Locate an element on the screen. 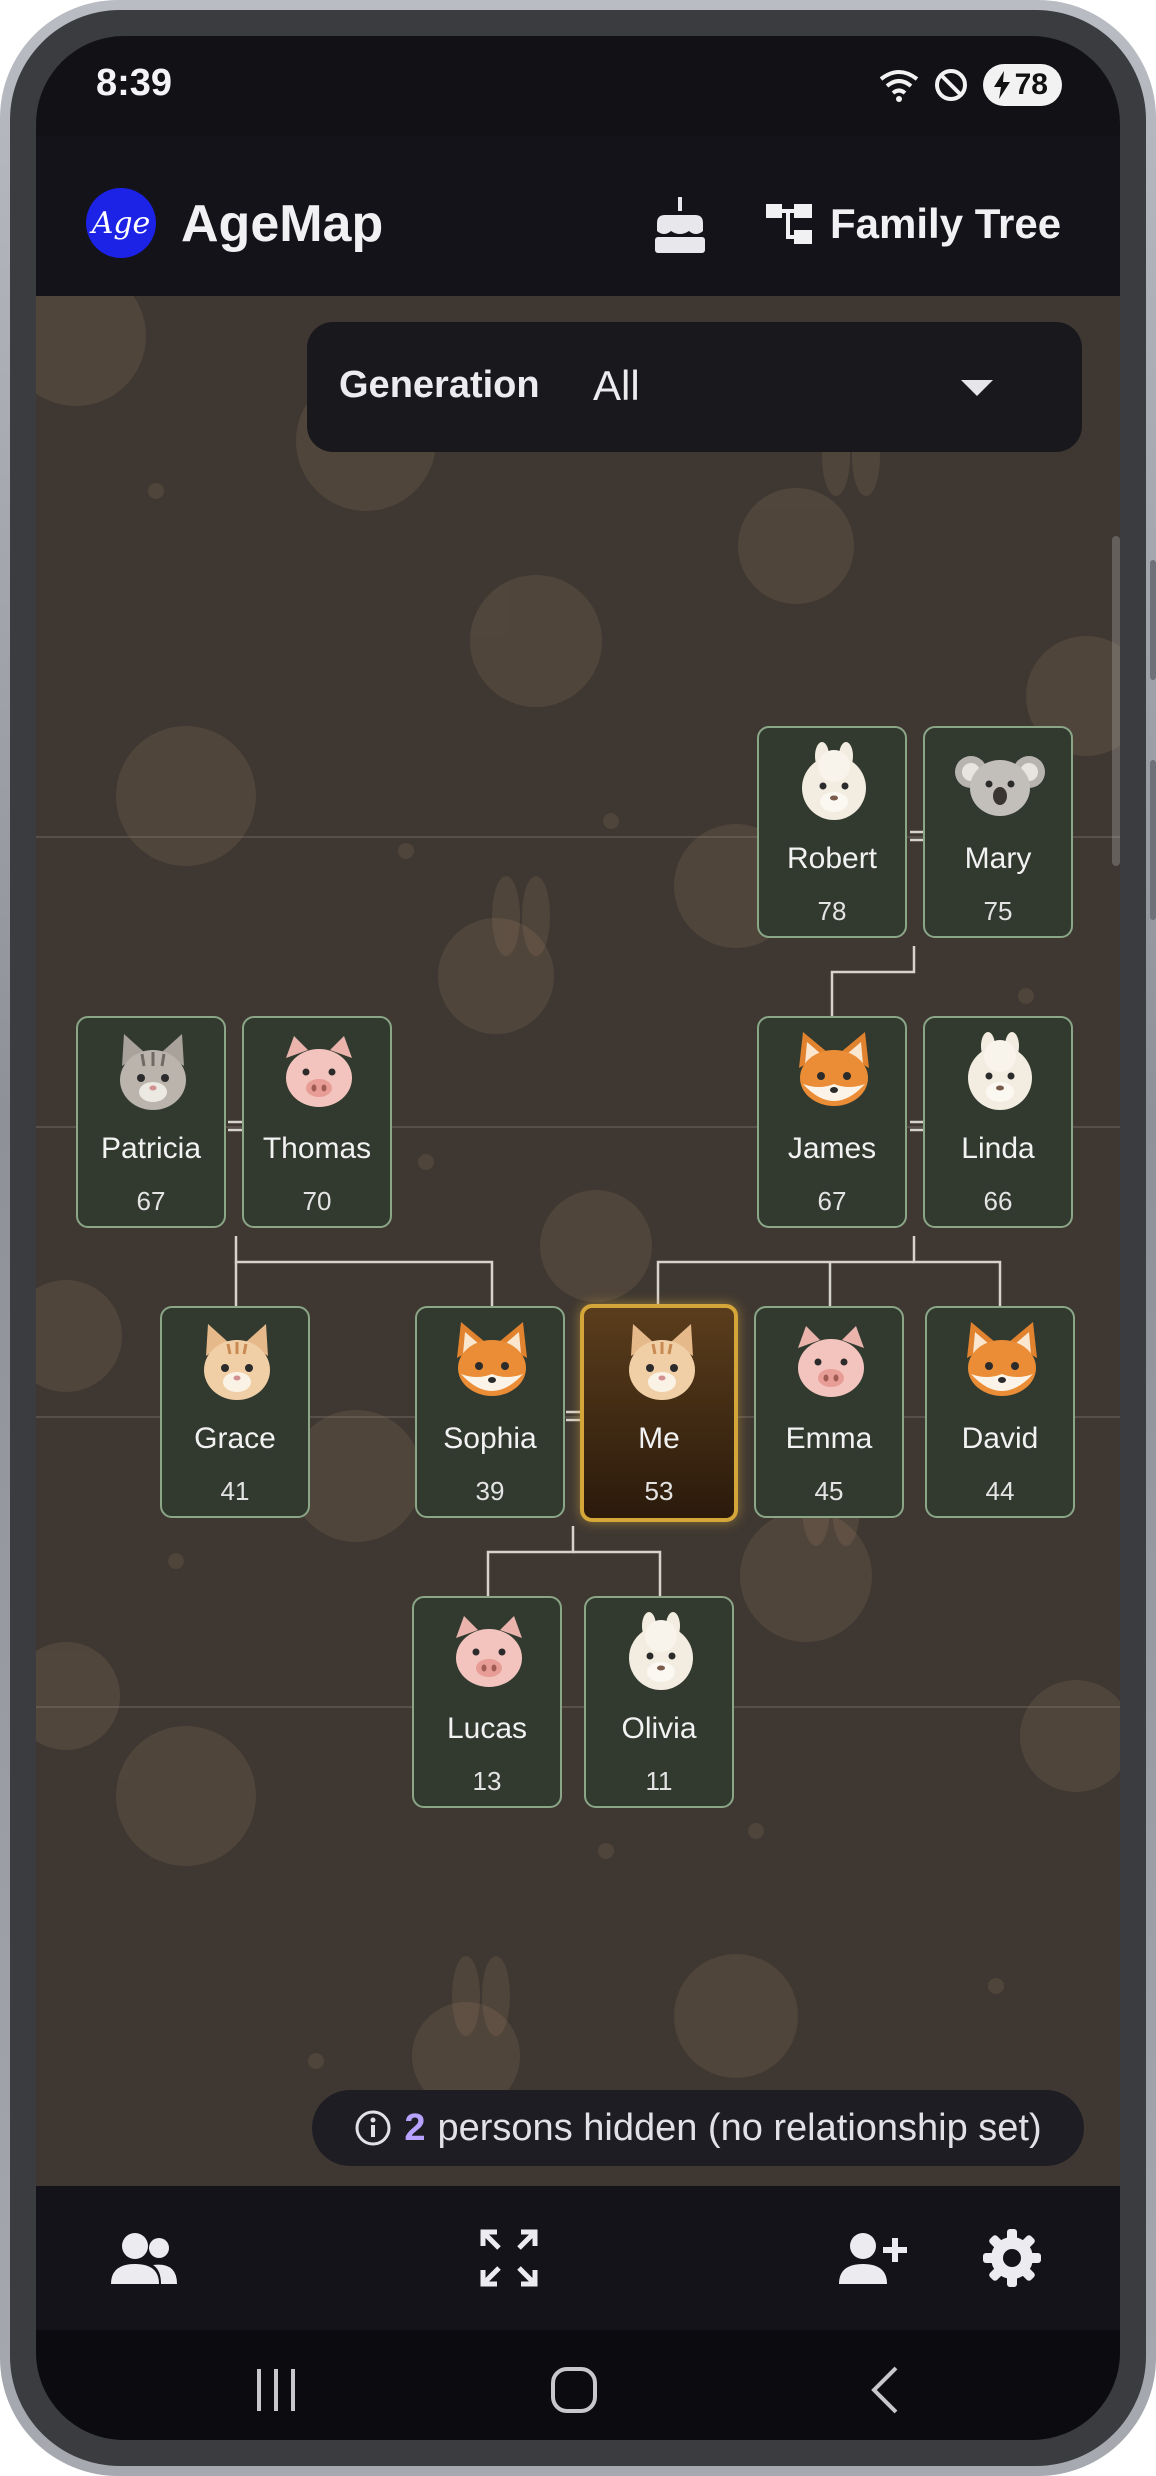  person-card-patricia: Patricia 67 is located at coordinates (151, 1122).